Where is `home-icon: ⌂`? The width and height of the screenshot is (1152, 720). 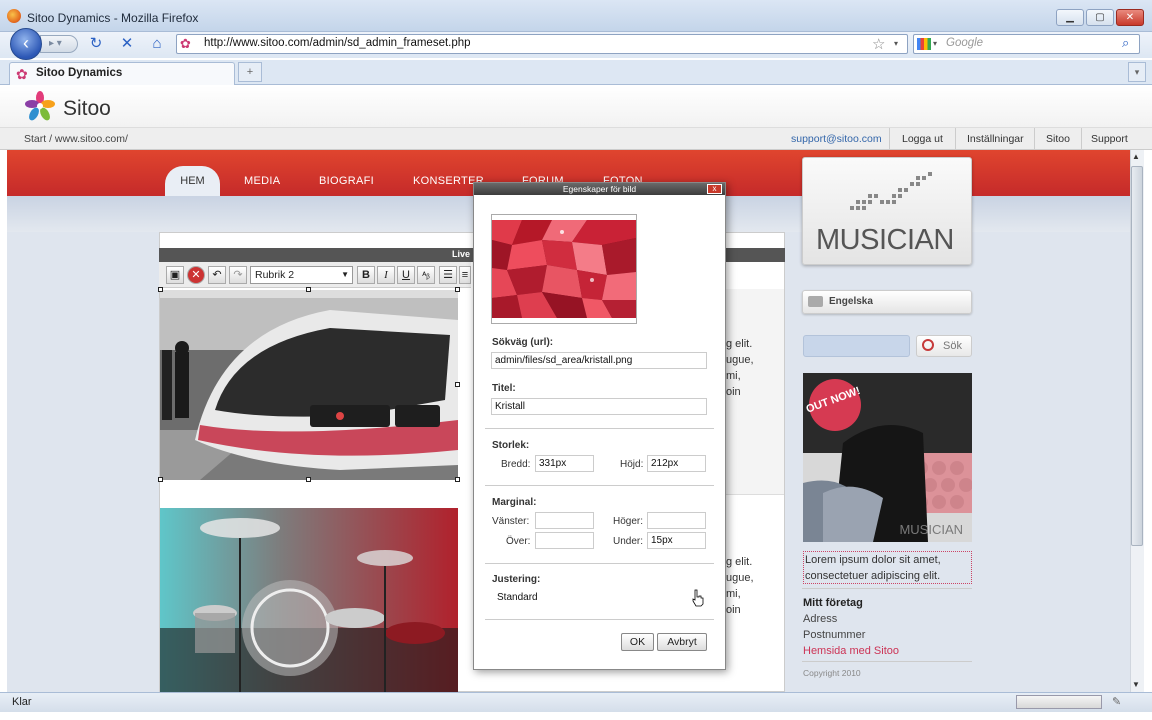
home-icon: ⌂ is located at coordinates (157, 44).